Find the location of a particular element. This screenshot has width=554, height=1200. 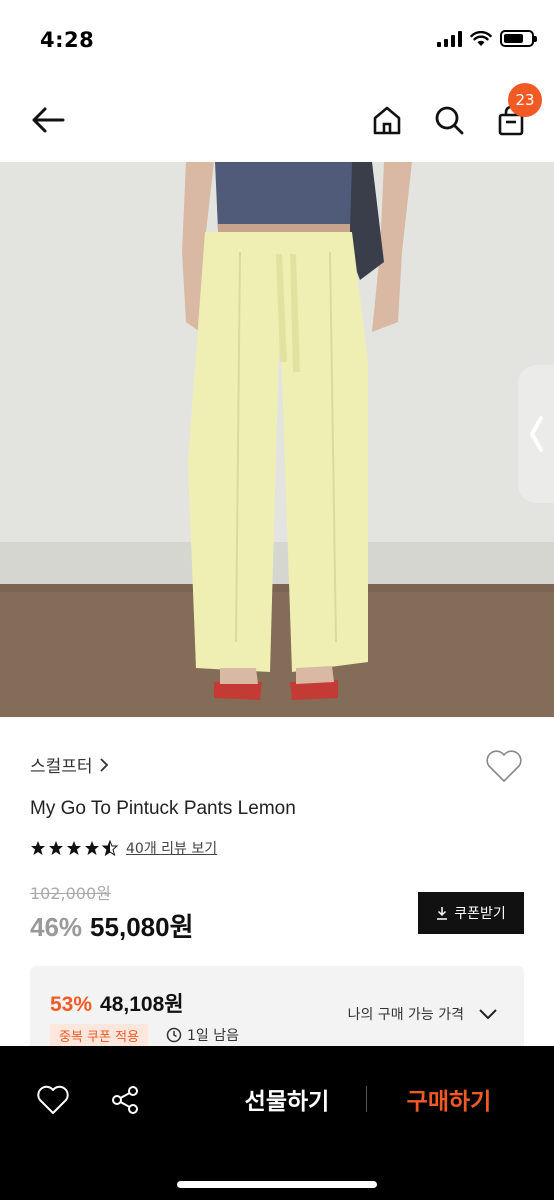

back-arrow-icon is located at coordinates (48, 120).